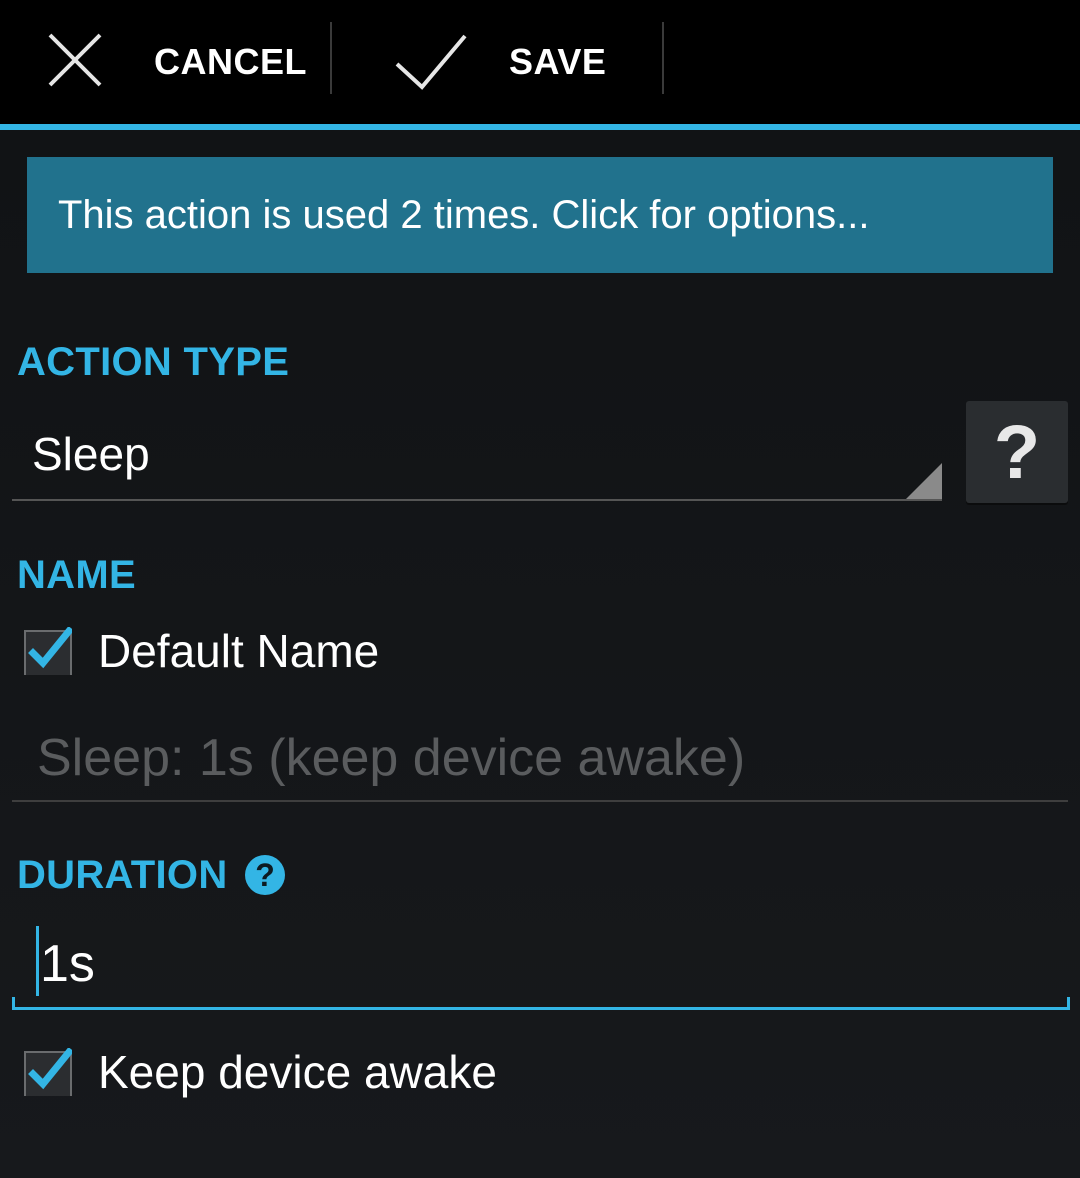 The image size is (1080, 1178). What do you see at coordinates (558, 61) in the screenshot?
I see `save-label: SAVE` at bounding box center [558, 61].